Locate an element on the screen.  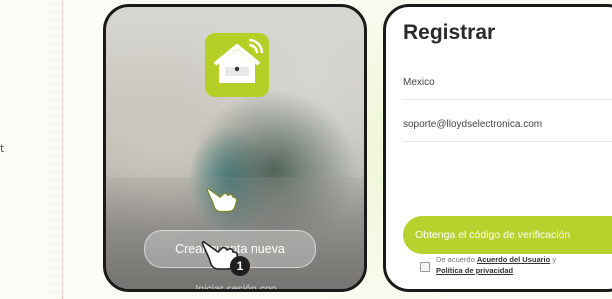
page-title: Registrar is located at coordinates (449, 32).